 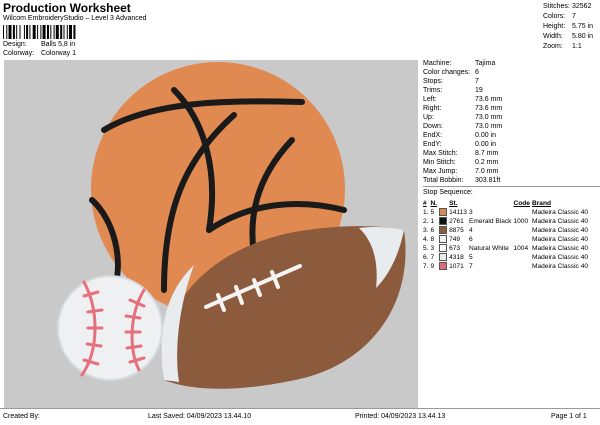 What do you see at coordinates (470, 266) in the screenshot?
I see `color-name: 7` at bounding box center [470, 266].